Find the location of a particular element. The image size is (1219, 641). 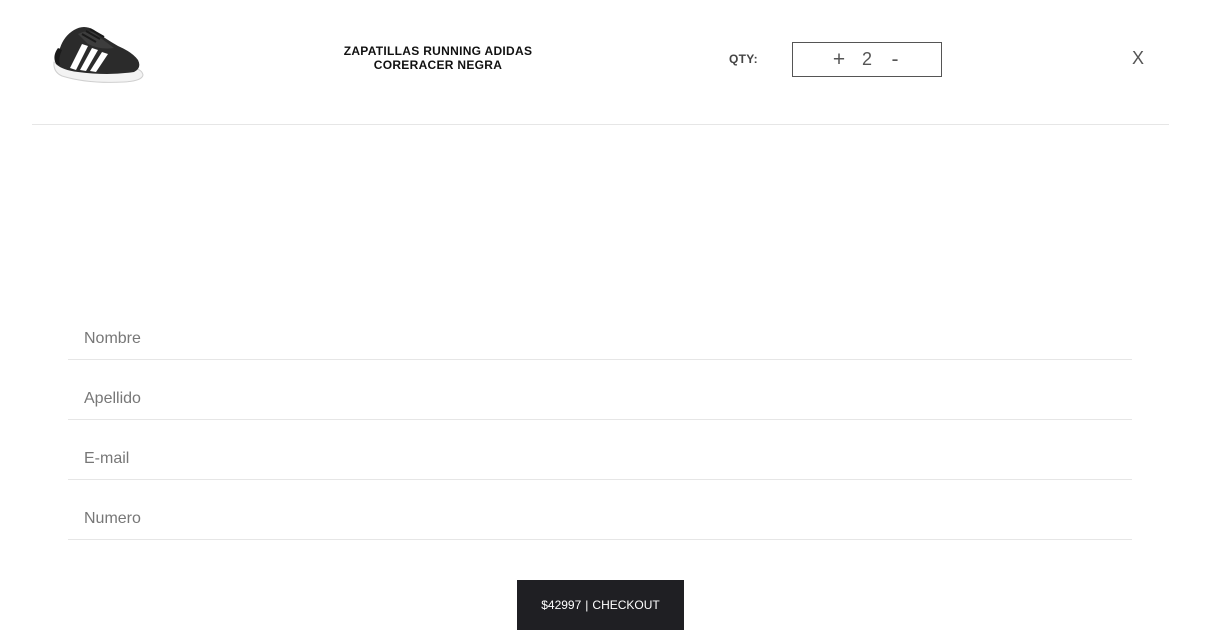

qty-value: 2 is located at coordinates (866, 59).